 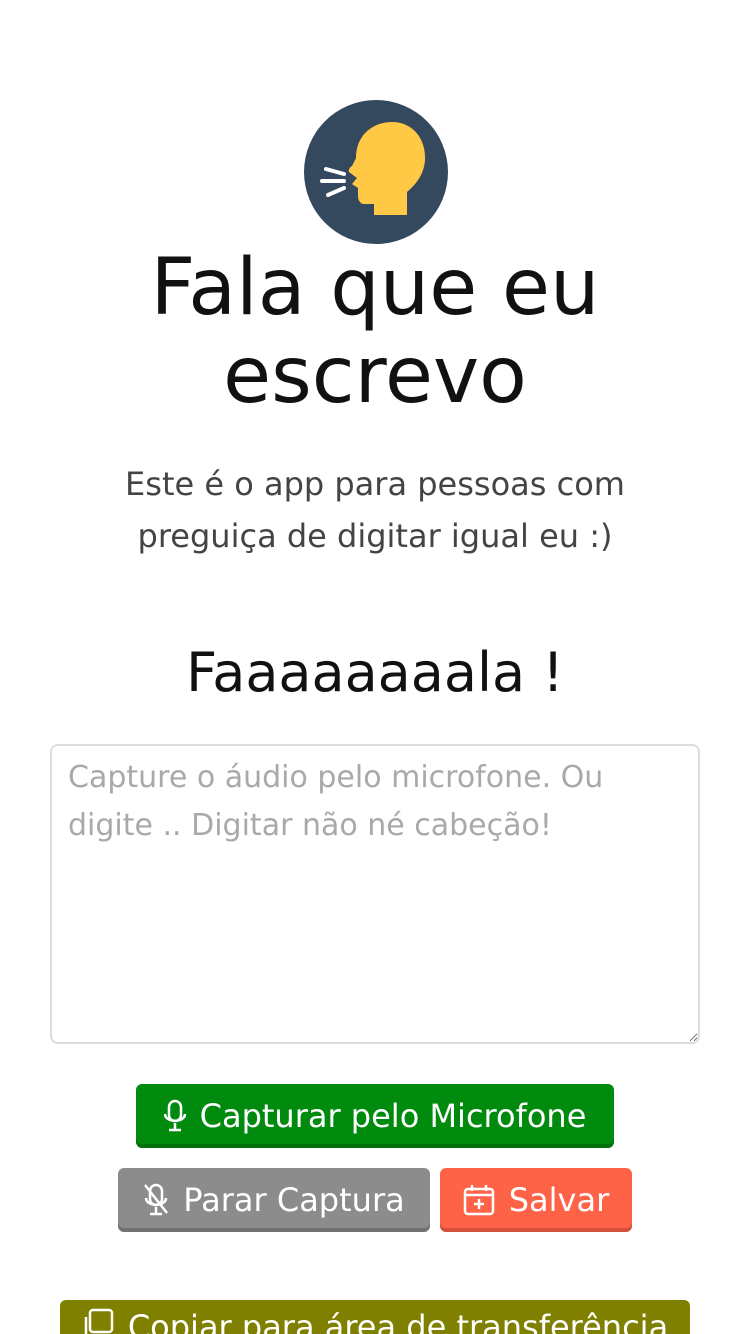 What do you see at coordinates (156, 1200) in the screenshot?
I see `microphone-slash-icon` at bounding box center [156, 1200].